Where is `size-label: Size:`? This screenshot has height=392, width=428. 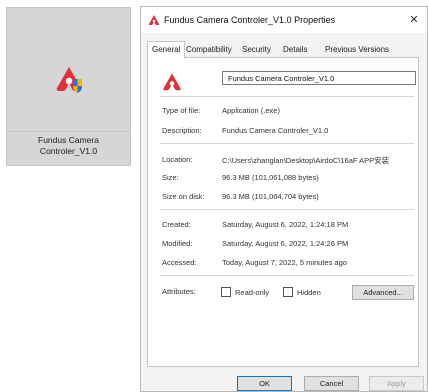 size-label: Size: is located at coordinates (170, 177).